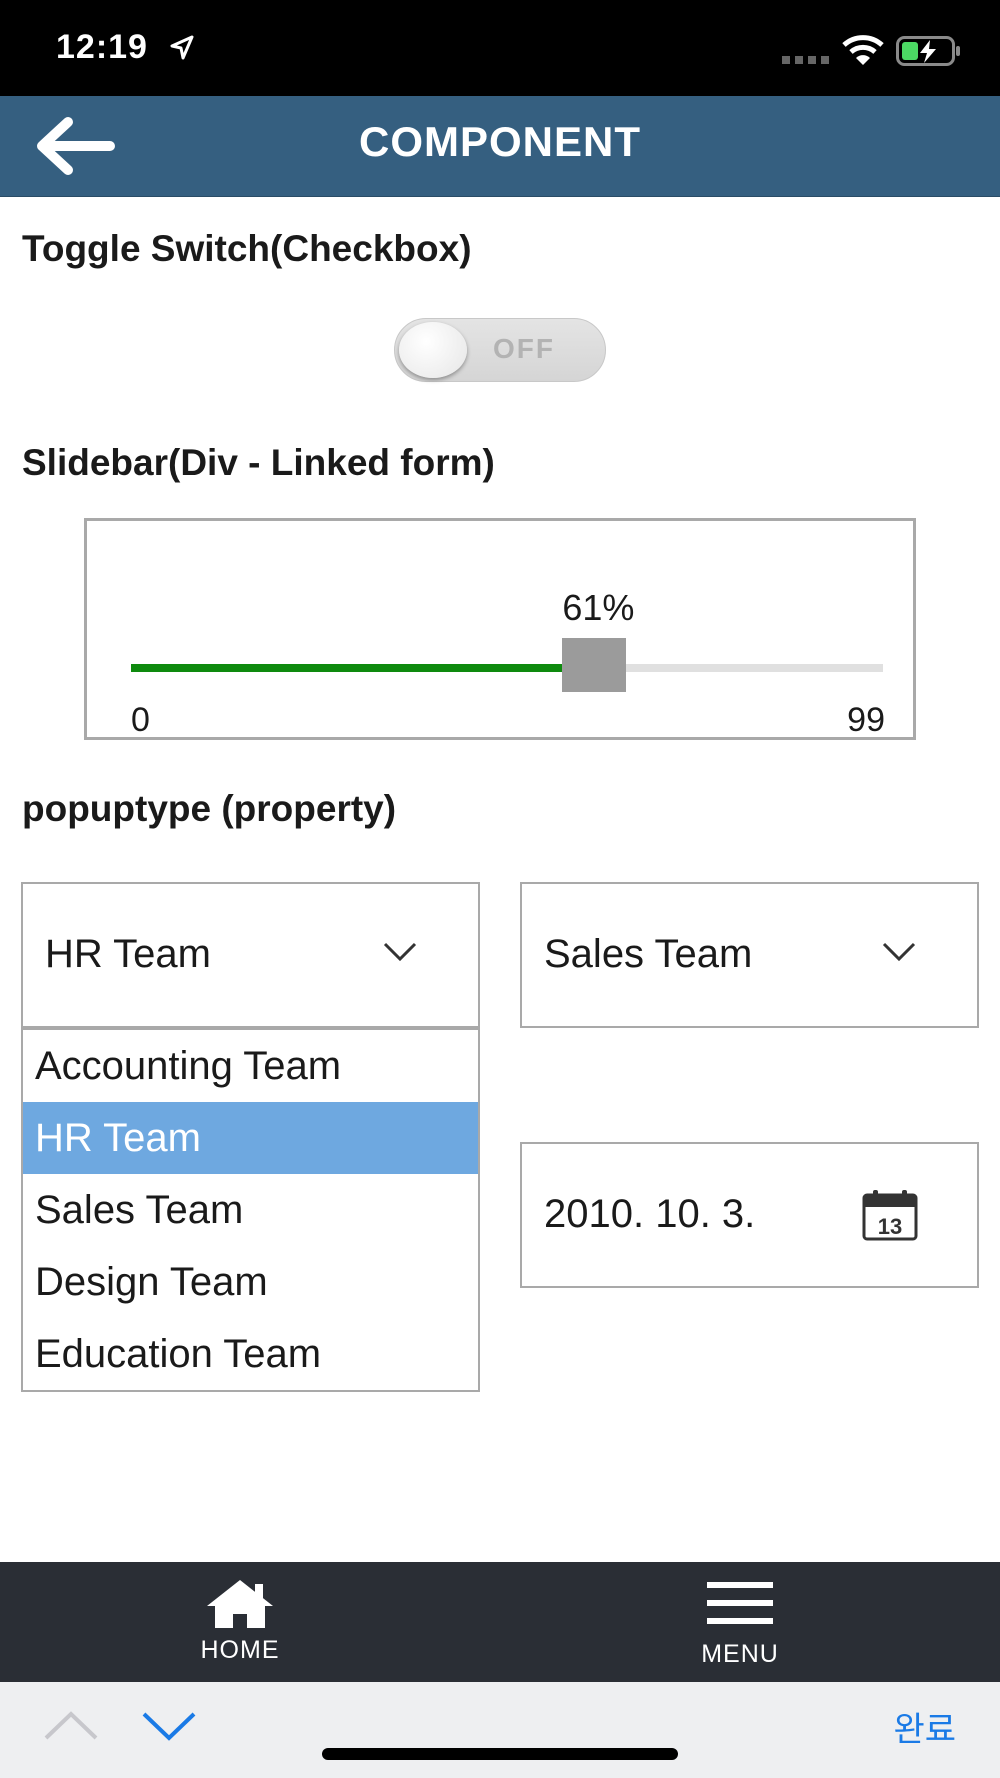  What do you see at coordinates (598, 607) in the screenshot?
I see `slider-value-label: 61%` at bounding box center [598, 607].